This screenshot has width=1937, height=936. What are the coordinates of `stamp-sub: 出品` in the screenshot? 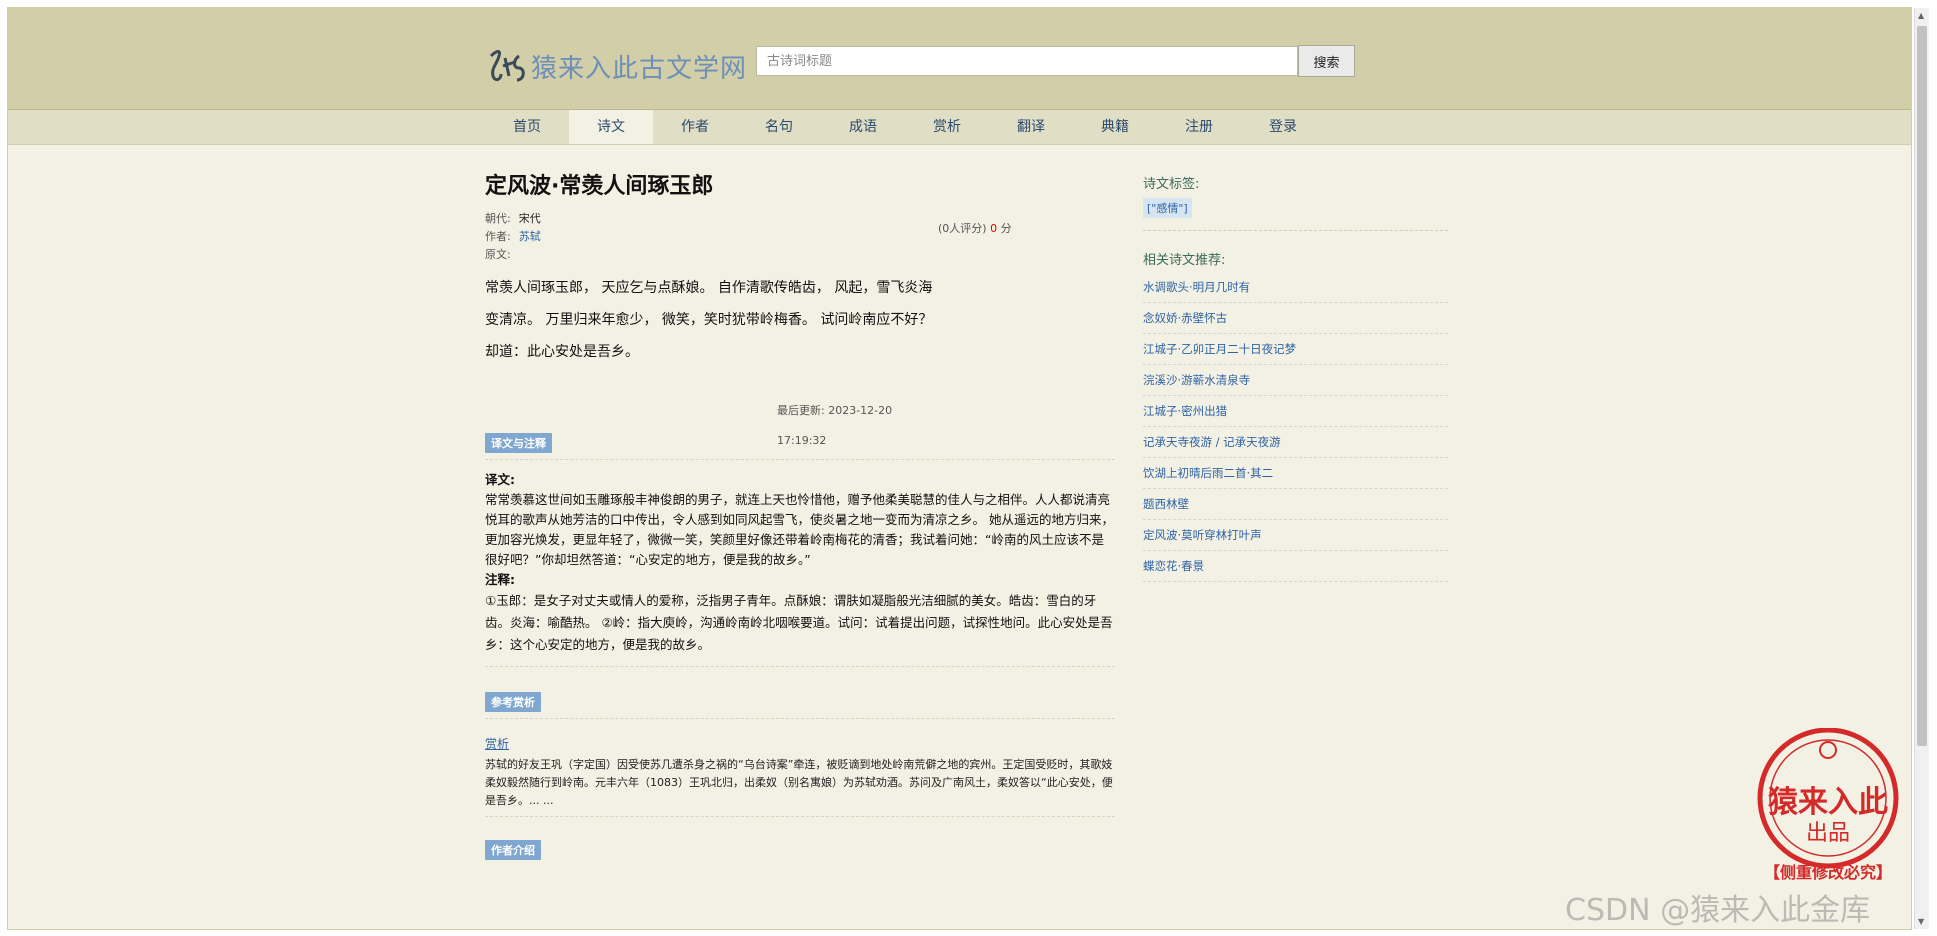 It's located at (1828, 833).